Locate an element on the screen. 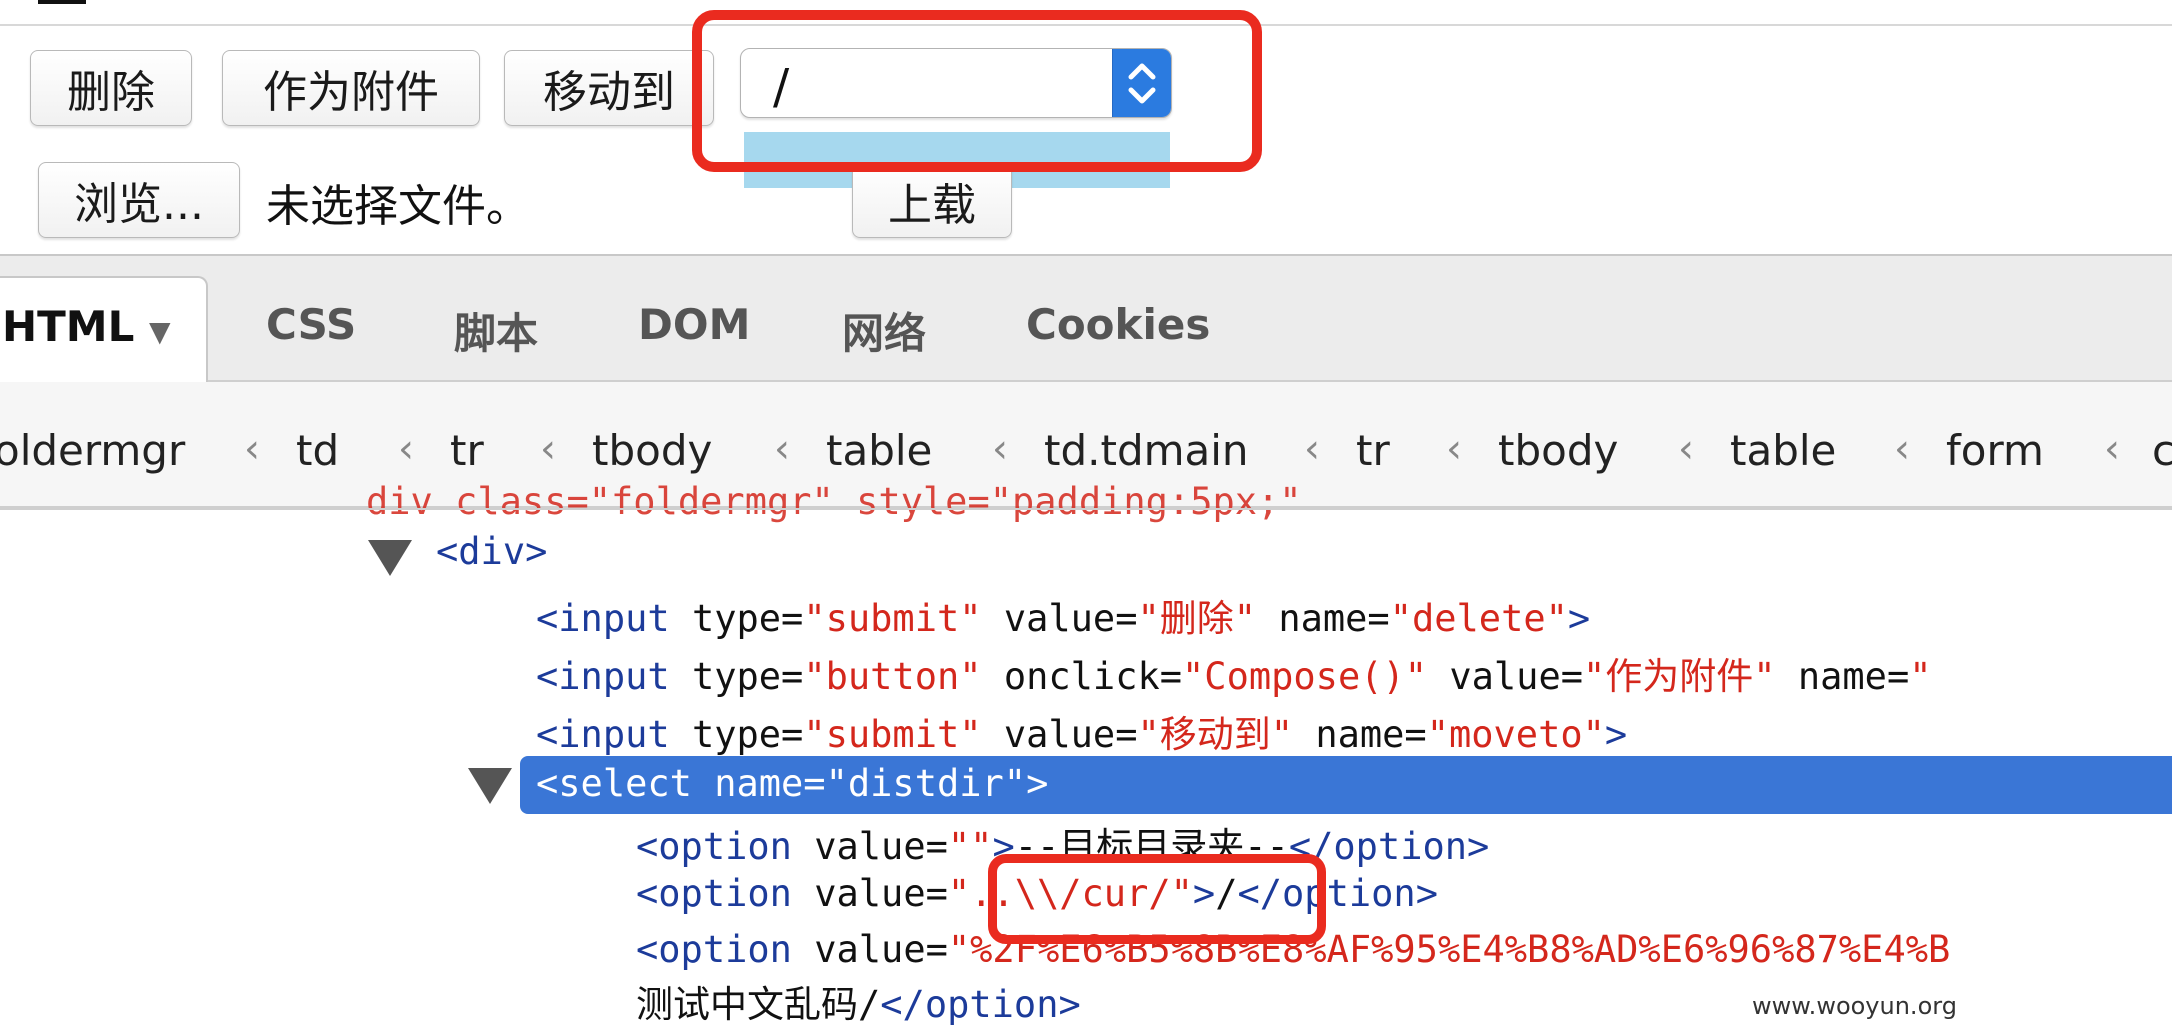 The height and width of the screenshot is (1036, 2172). selected-node-row: <select name="distdir"> is located at coordinates (1346, 785).